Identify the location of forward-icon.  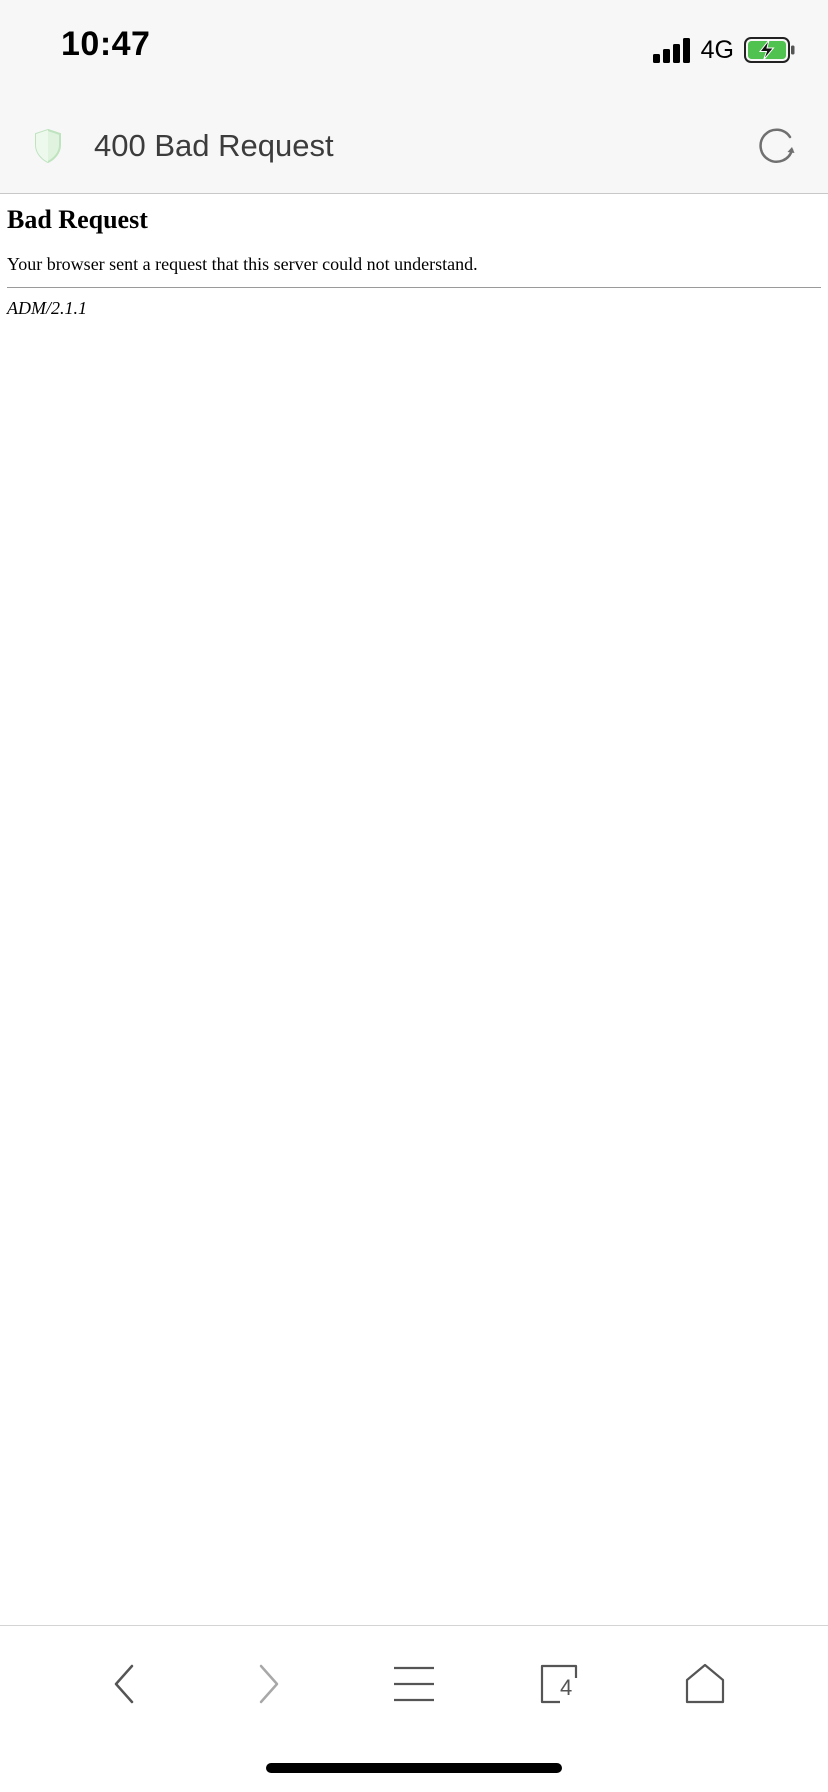
(269, 1684).